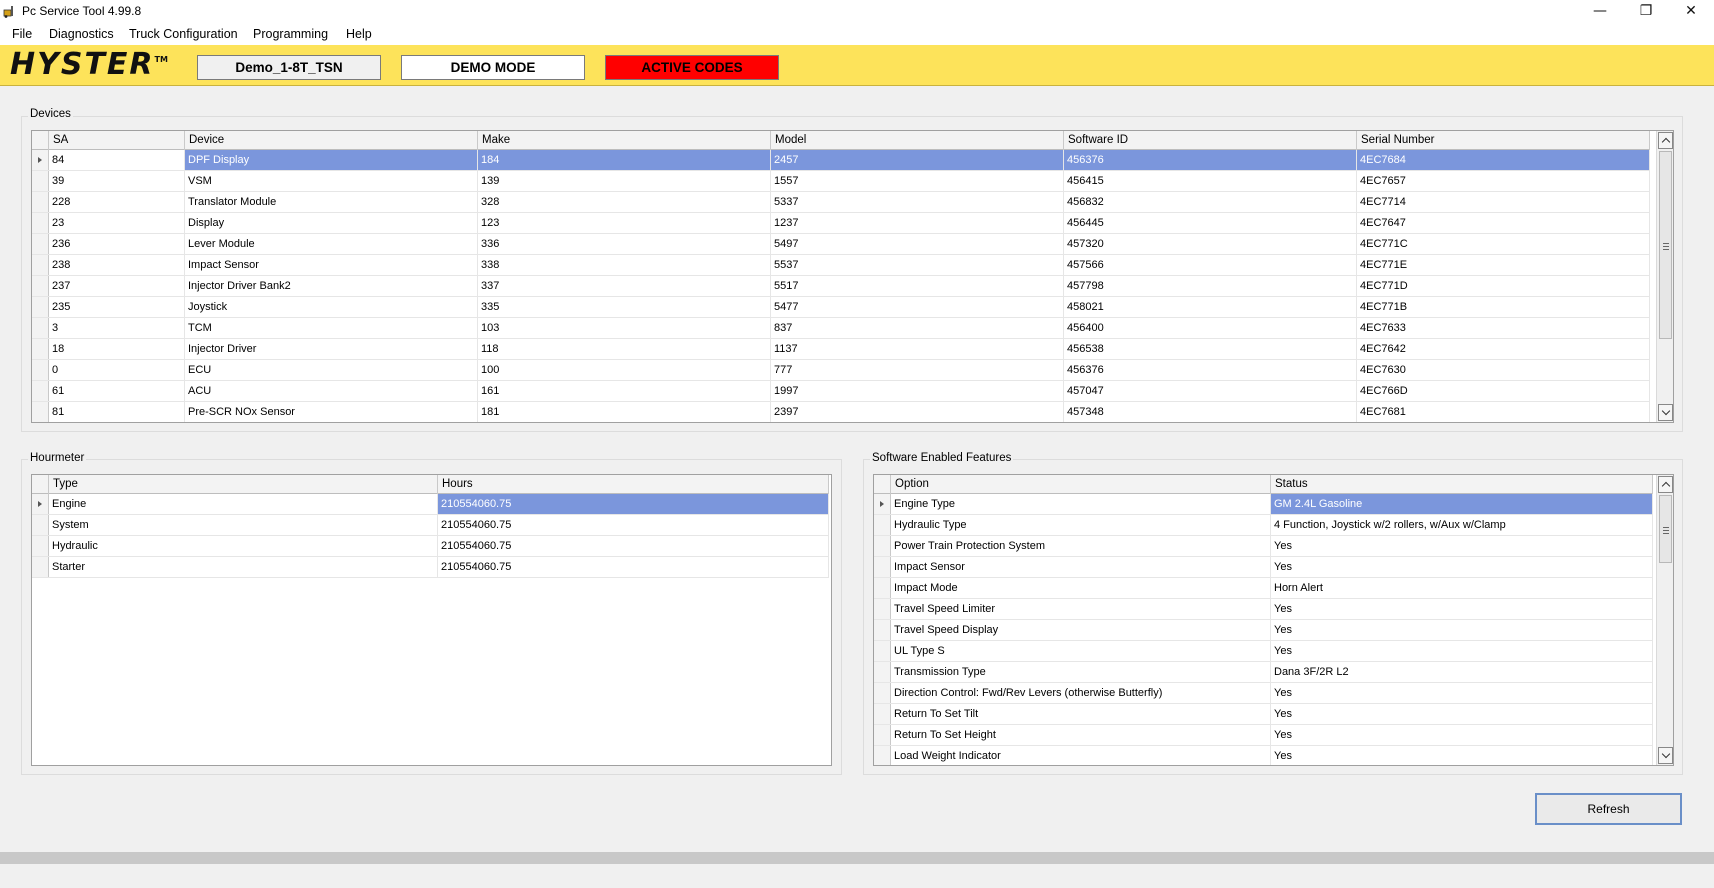  Describe the element at coordinates (290, 34) in the screenshot. I see `menu-programming: Programming` at that location.